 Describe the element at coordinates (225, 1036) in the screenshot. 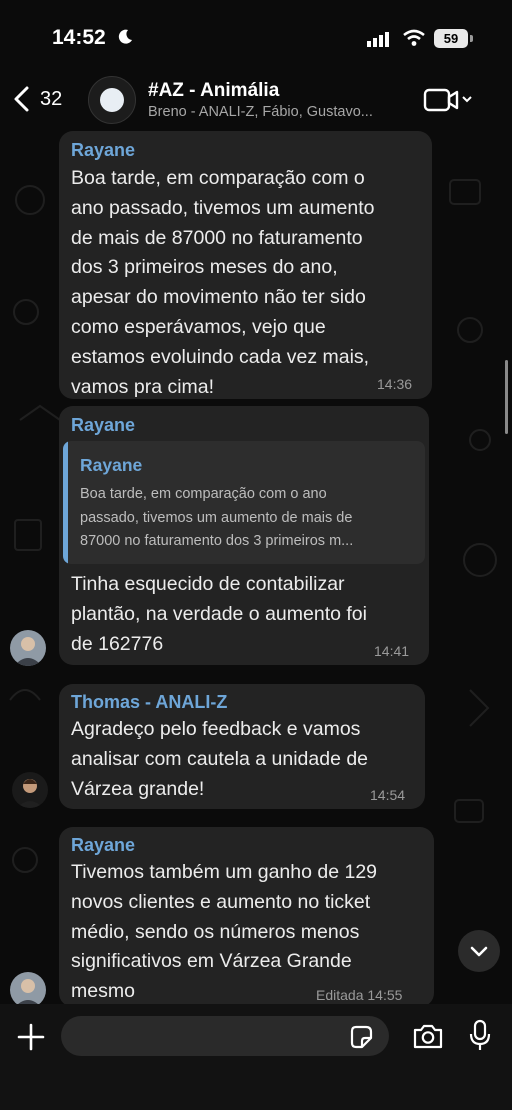

I see `message-input` at that location.